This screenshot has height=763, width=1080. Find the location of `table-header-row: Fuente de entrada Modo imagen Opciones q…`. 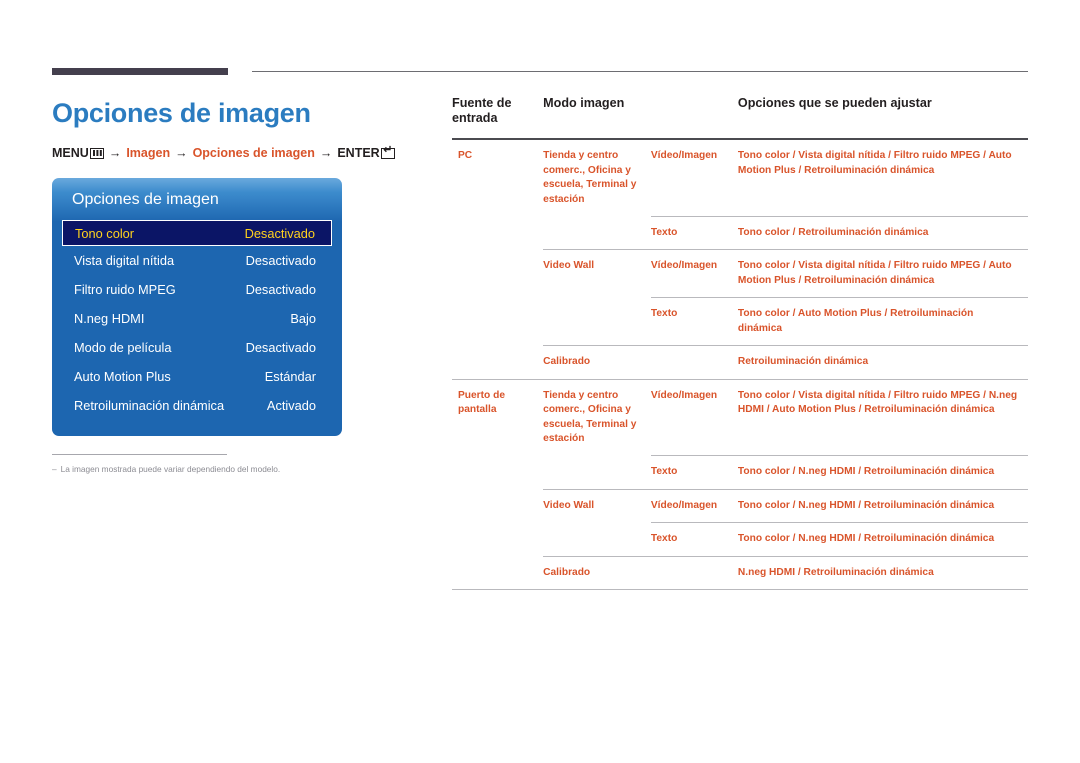

table-header-row: Fuente de entrada Modo imagen Opciones q… is located at coordinates (740, 117).